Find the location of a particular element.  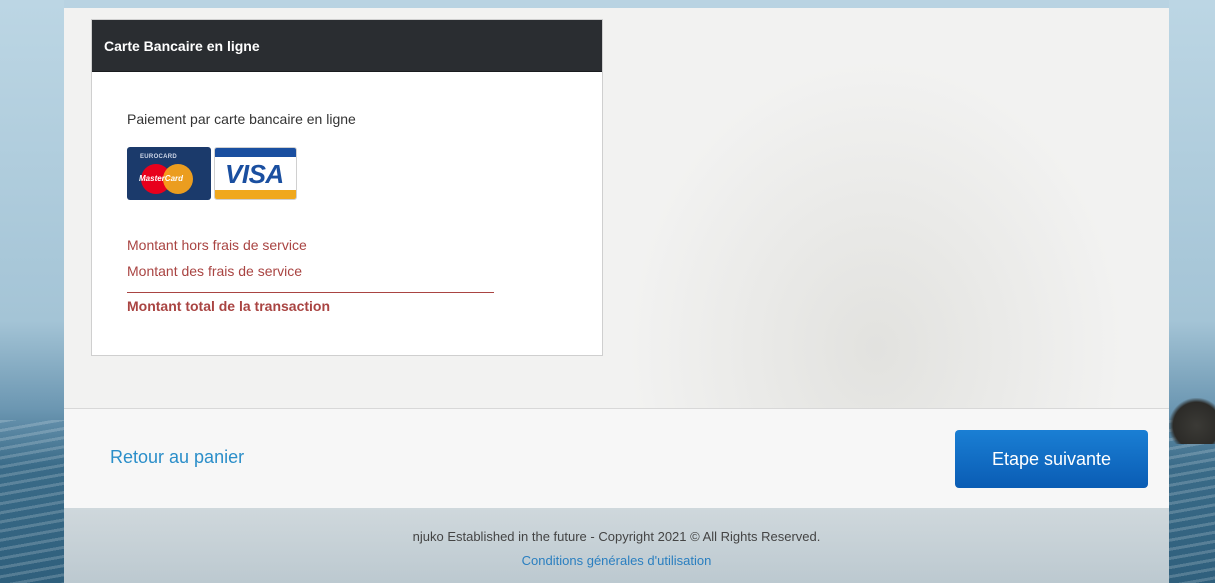

amount-excluding-fees-label: Montant hors frais de service is located at coordinates (217, 245).